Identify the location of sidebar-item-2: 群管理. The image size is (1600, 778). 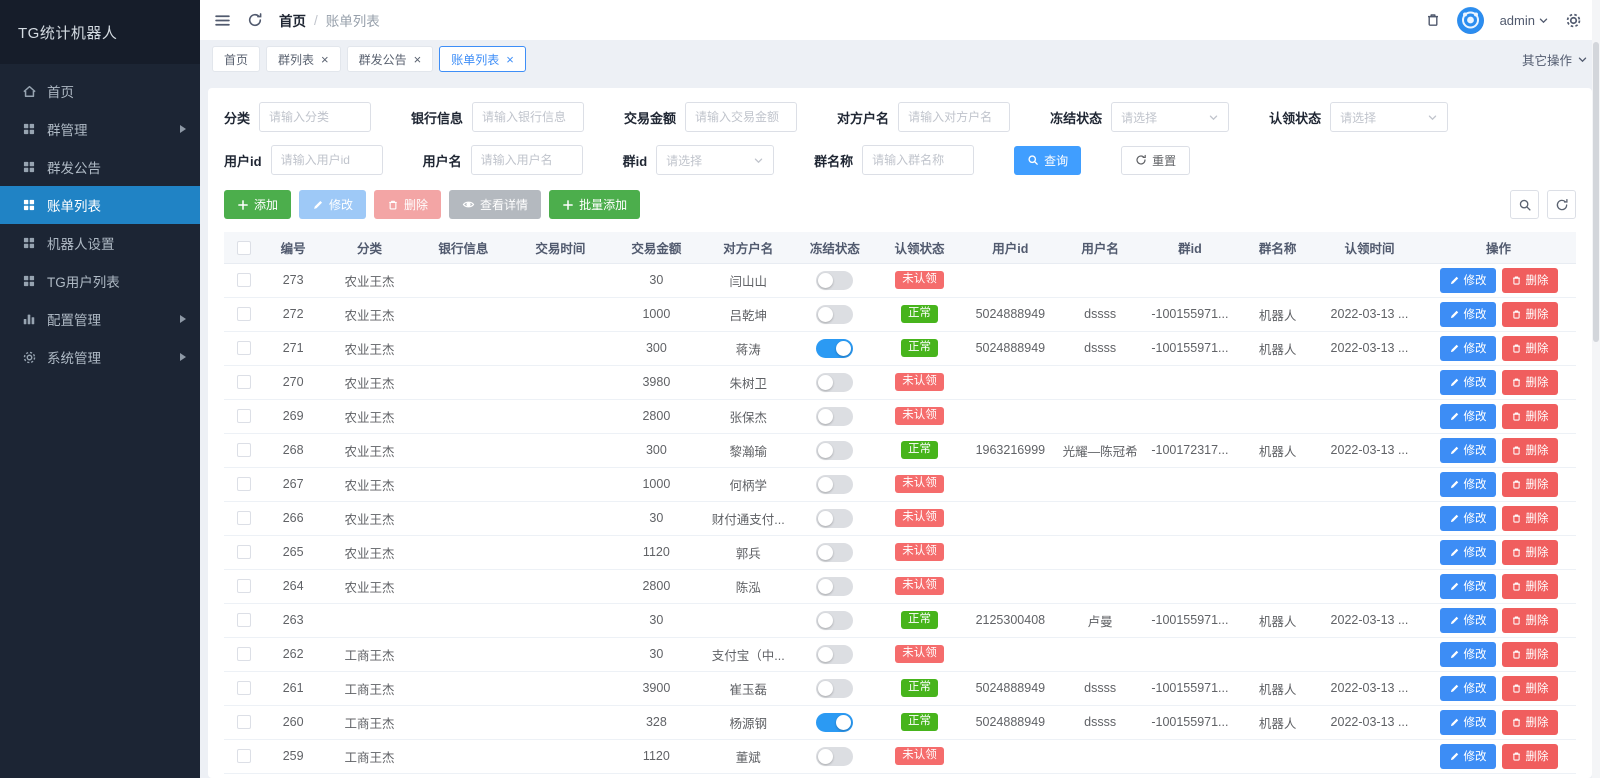
(100, 129).